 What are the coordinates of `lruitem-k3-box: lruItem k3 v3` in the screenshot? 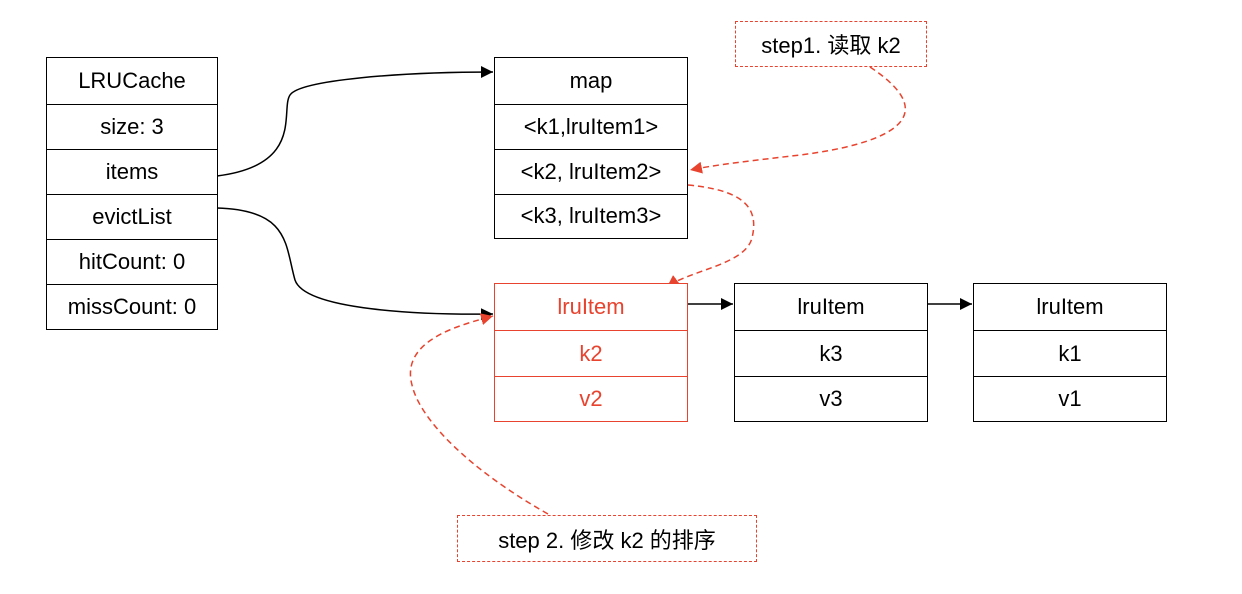 It's located at (831, 352).